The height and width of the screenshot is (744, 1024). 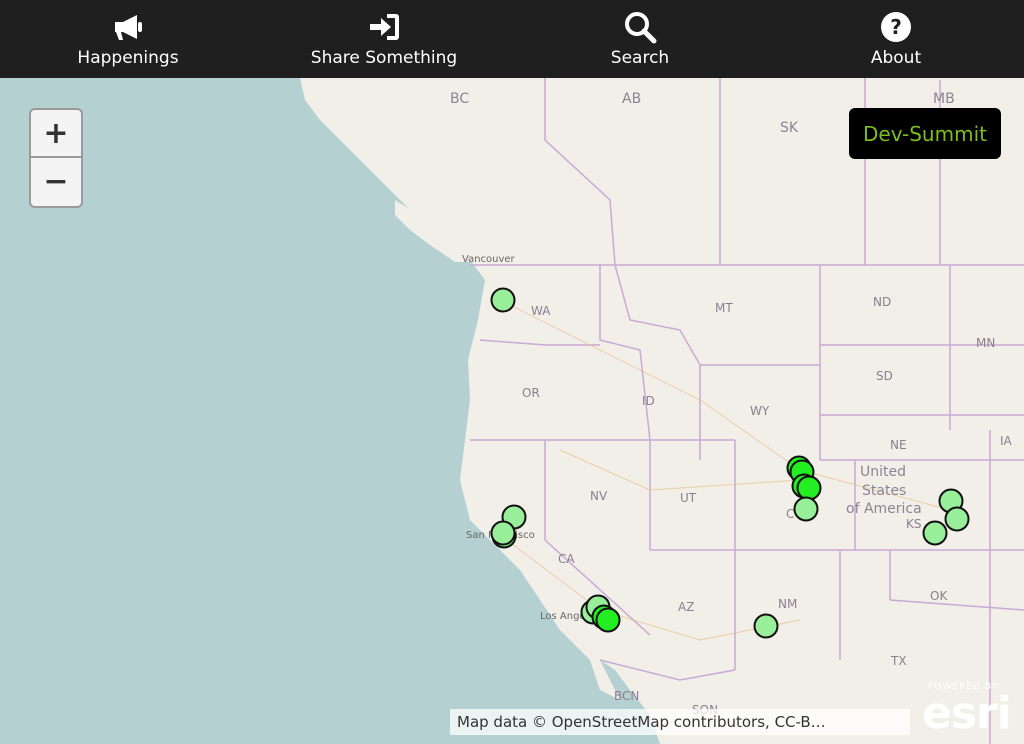 What do you see at coordinates (56, 181) in the screenshot?
I see `zoom-out-button: −` at bounding box center [56, 181].